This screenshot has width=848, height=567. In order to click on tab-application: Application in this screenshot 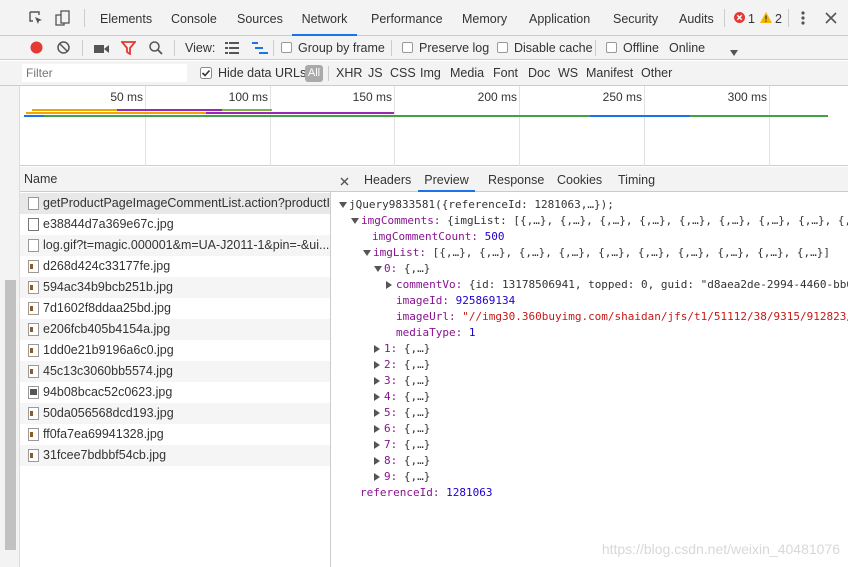, I will do `click(559, 18)`.